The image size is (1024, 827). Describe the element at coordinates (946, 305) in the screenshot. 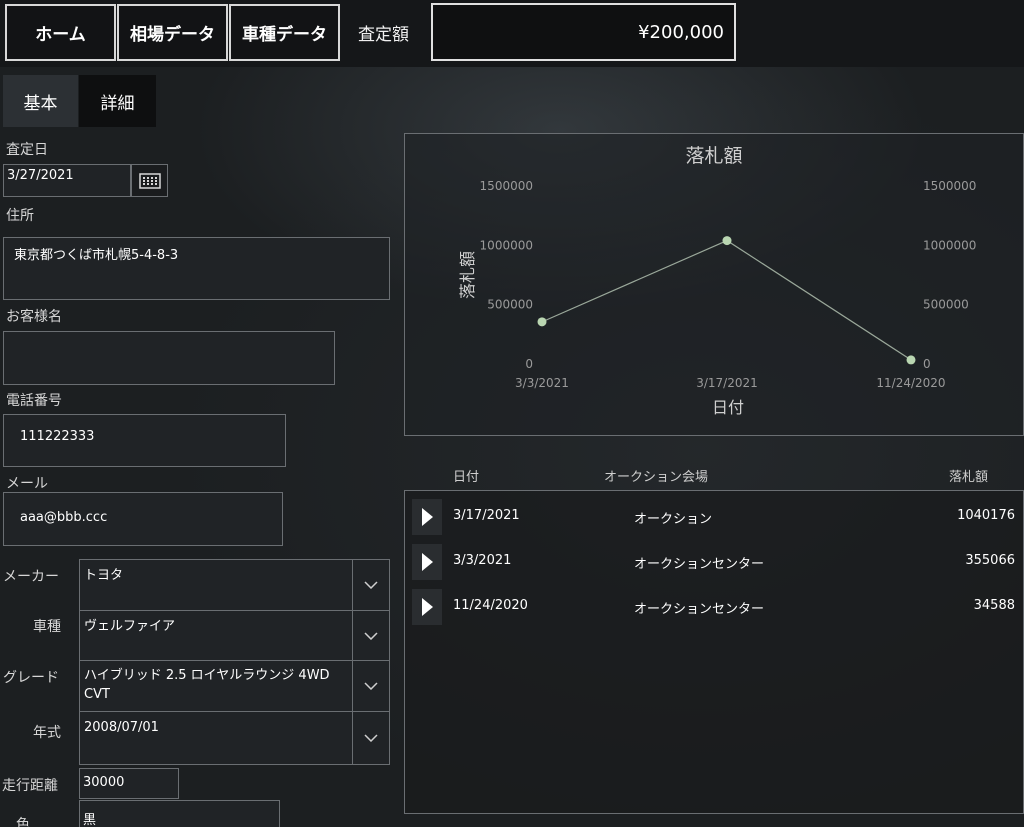

I see `y-tick-label-right: 500000` at that location.